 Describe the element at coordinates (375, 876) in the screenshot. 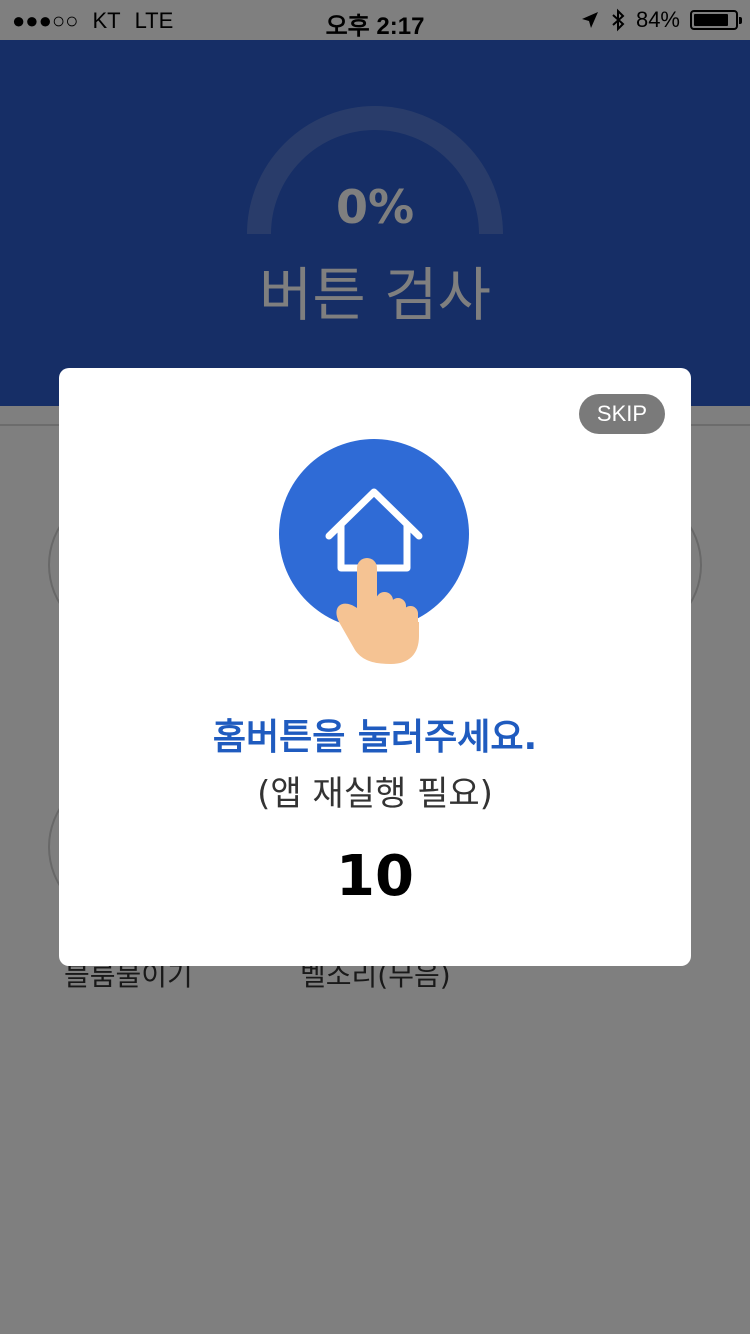

I see `countdown-timer: 10` at that location.